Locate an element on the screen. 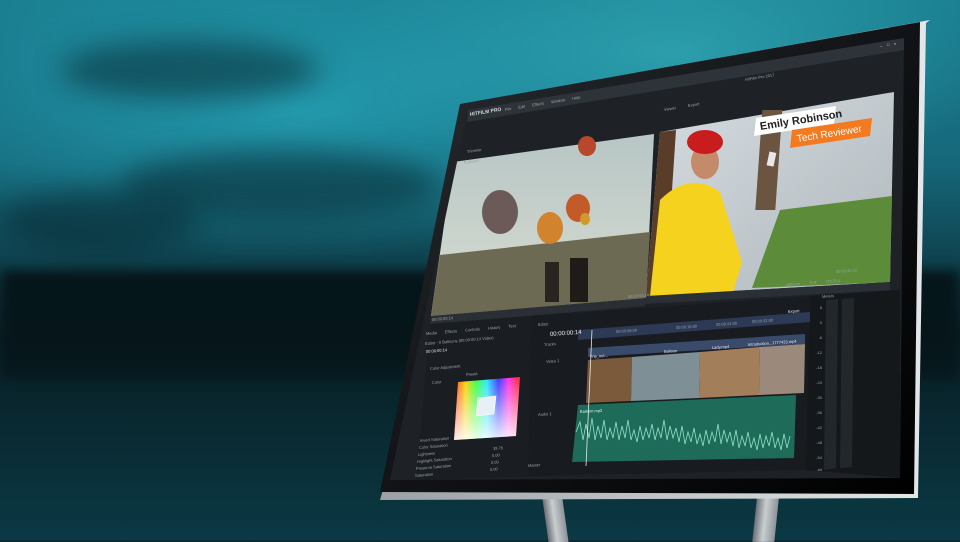 Image resolution: width=960 pixels, height=542 pixels. color-group-label: Color is located at coordinates (436, 382).